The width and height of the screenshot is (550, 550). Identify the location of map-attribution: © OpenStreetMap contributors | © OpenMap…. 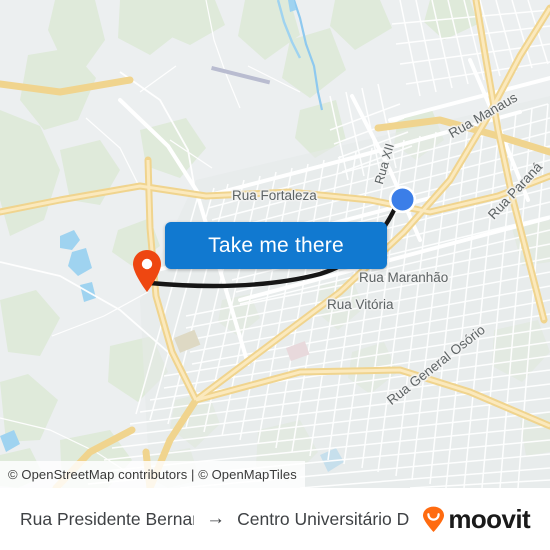
(152, 474).